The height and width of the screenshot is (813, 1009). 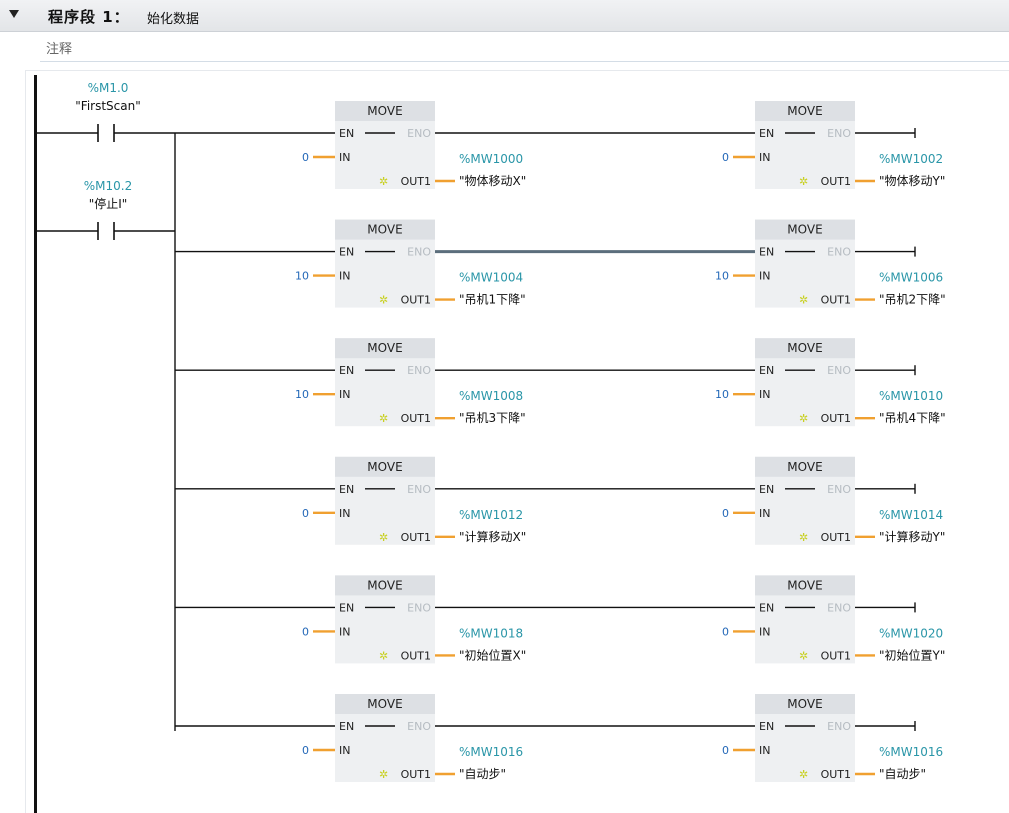 I want to click on out-address: %MW1006, so click(x=911, y=278).